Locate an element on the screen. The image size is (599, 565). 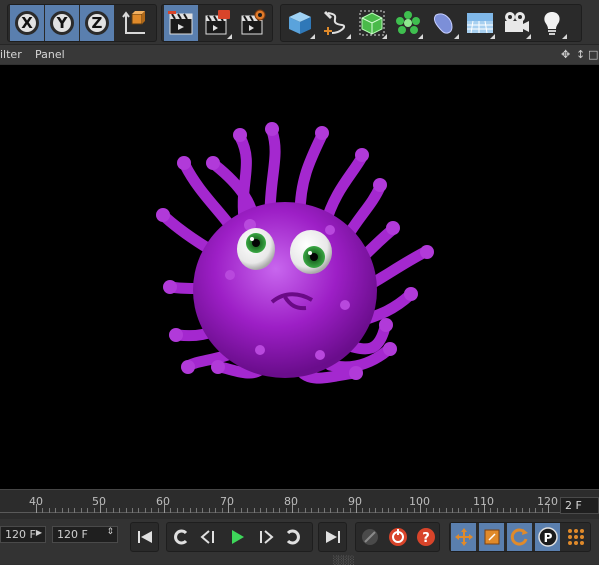
autokeying-button is located at coordinates (397, 537).